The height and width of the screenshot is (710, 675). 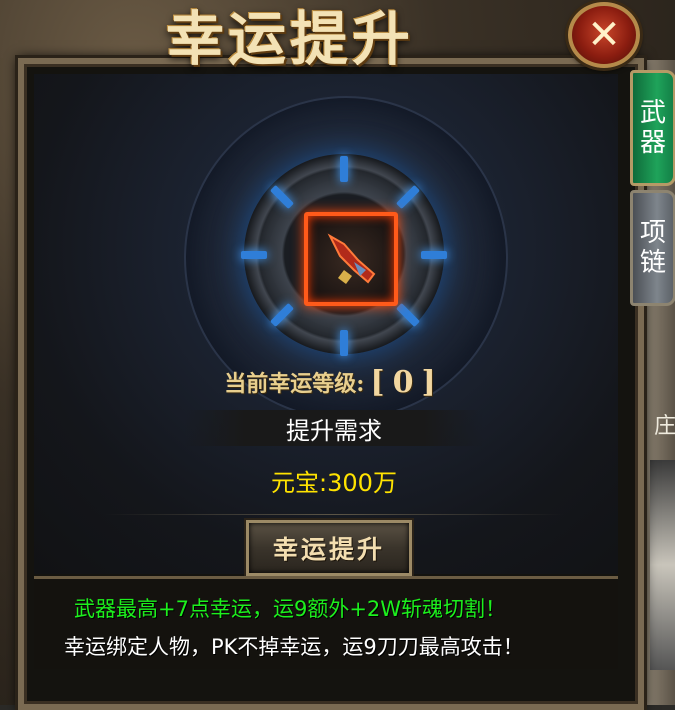 I want to click on luck-level-row: 当前幸运等级: [0], so click(x=334, y=382).